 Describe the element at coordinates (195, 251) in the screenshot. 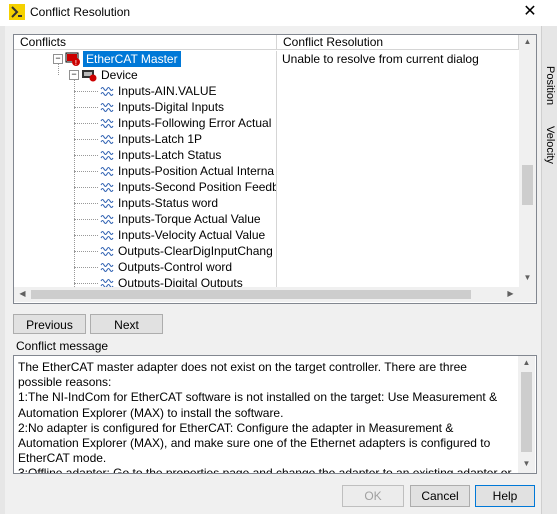

I see `signal-label: Outputs-ClearDigInputChang` at that location.